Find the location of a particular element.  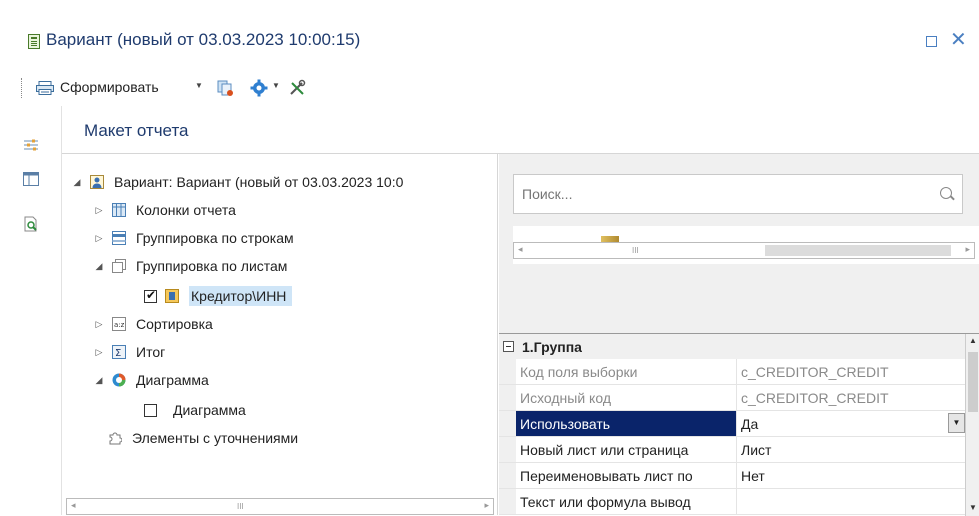

svg-text: Σ is located at coordinates (118, 353).